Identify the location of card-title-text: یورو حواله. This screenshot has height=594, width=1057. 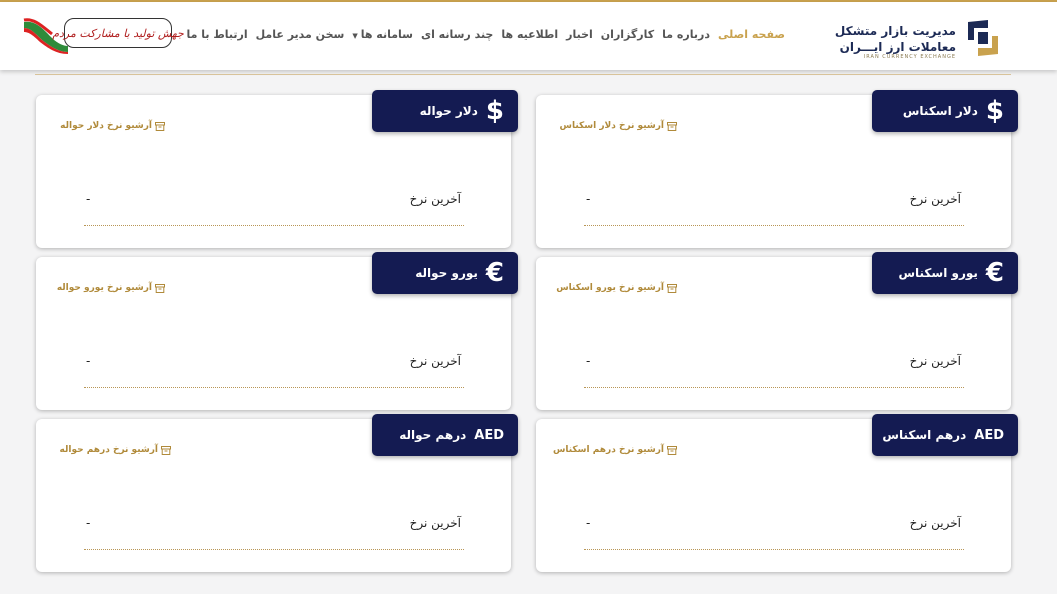
(446, 273).